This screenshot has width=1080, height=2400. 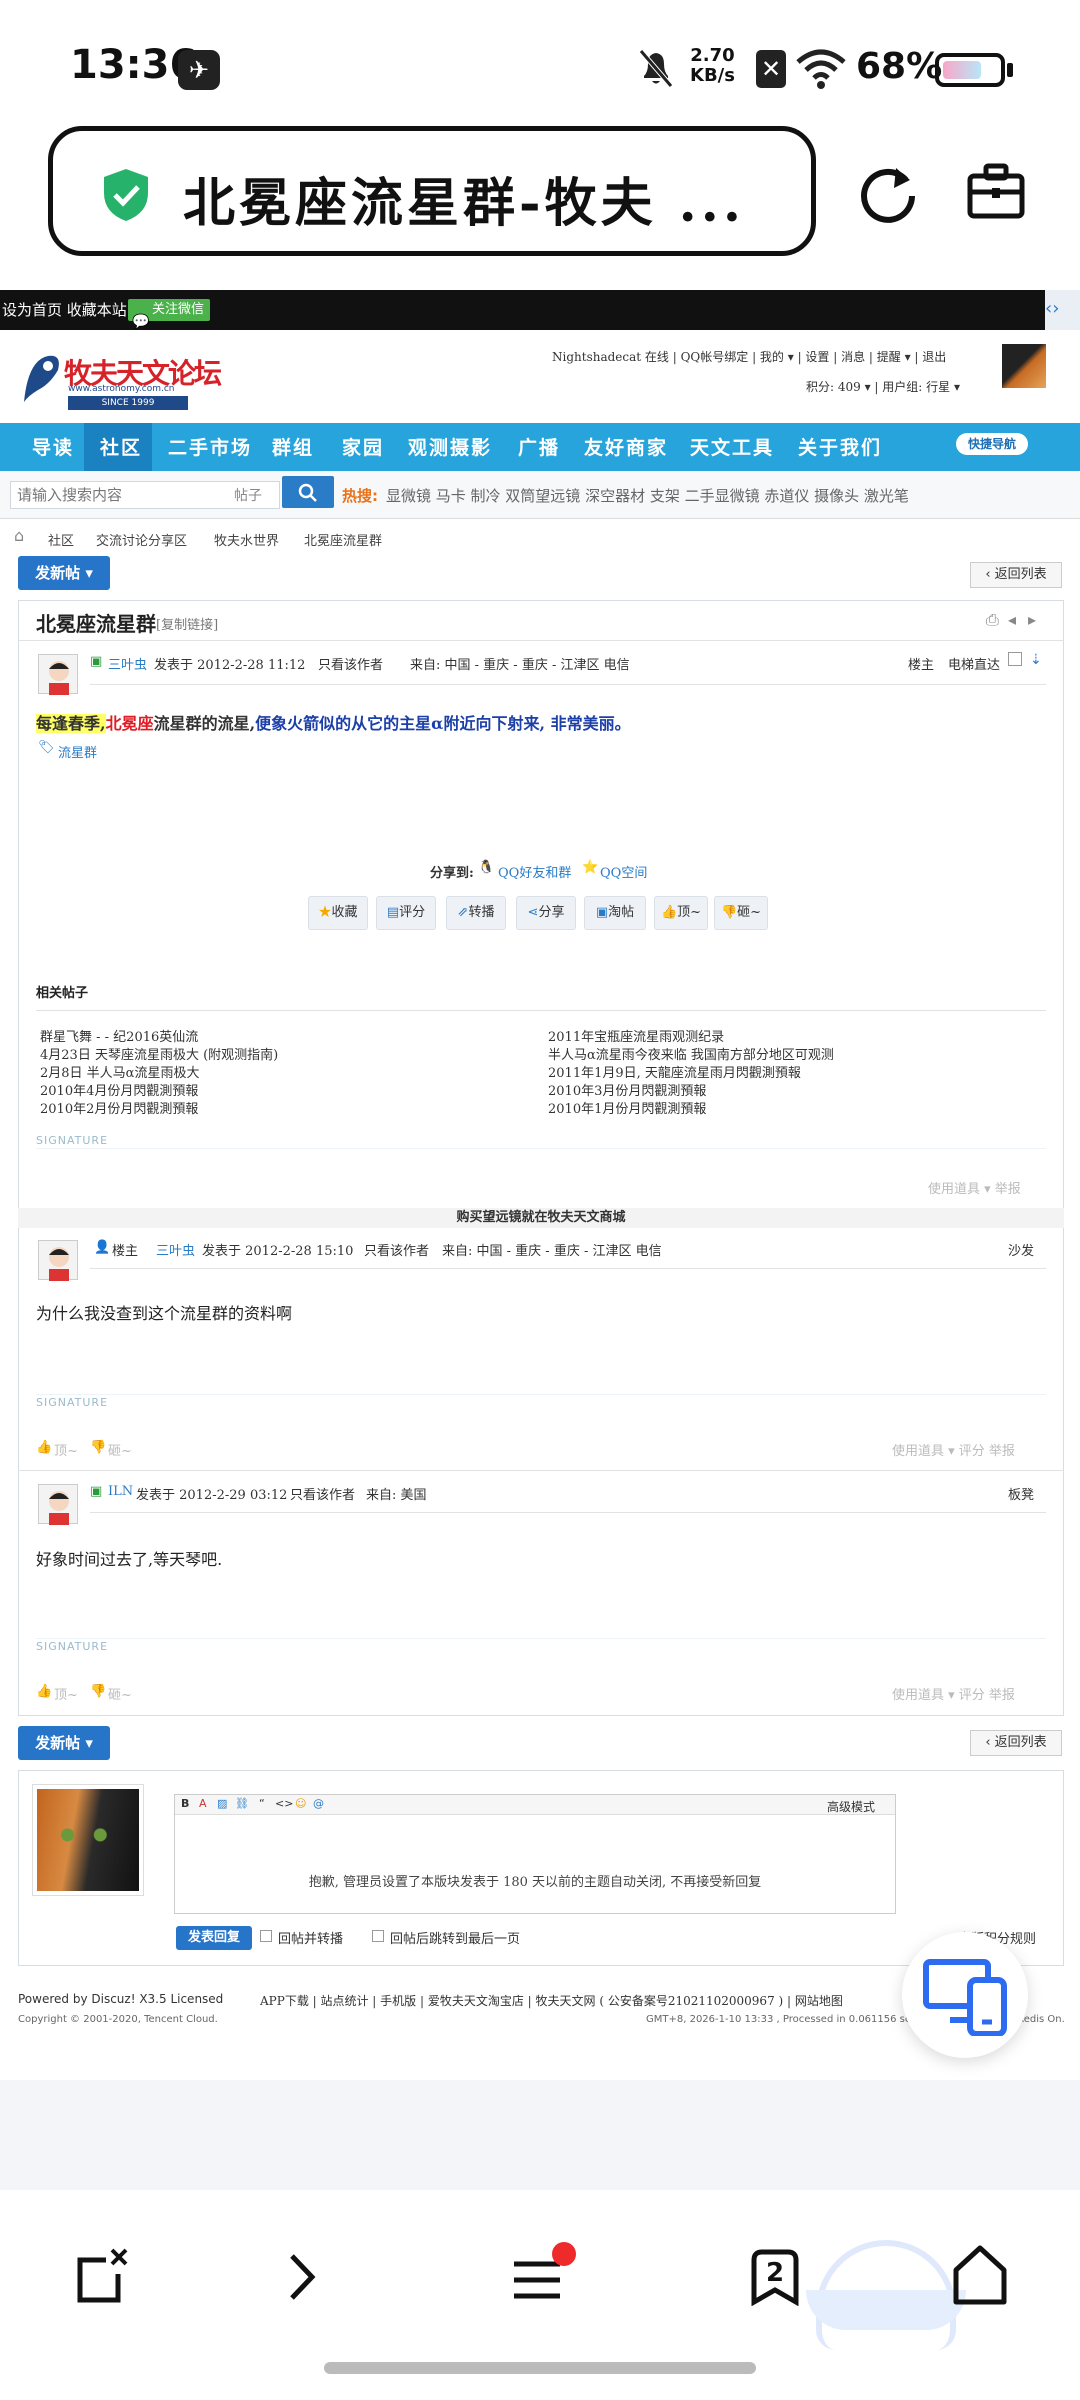 I want to click on related-post: 2011年宝瓶座流星雨观测纪录, so click(x=636, y=1035).